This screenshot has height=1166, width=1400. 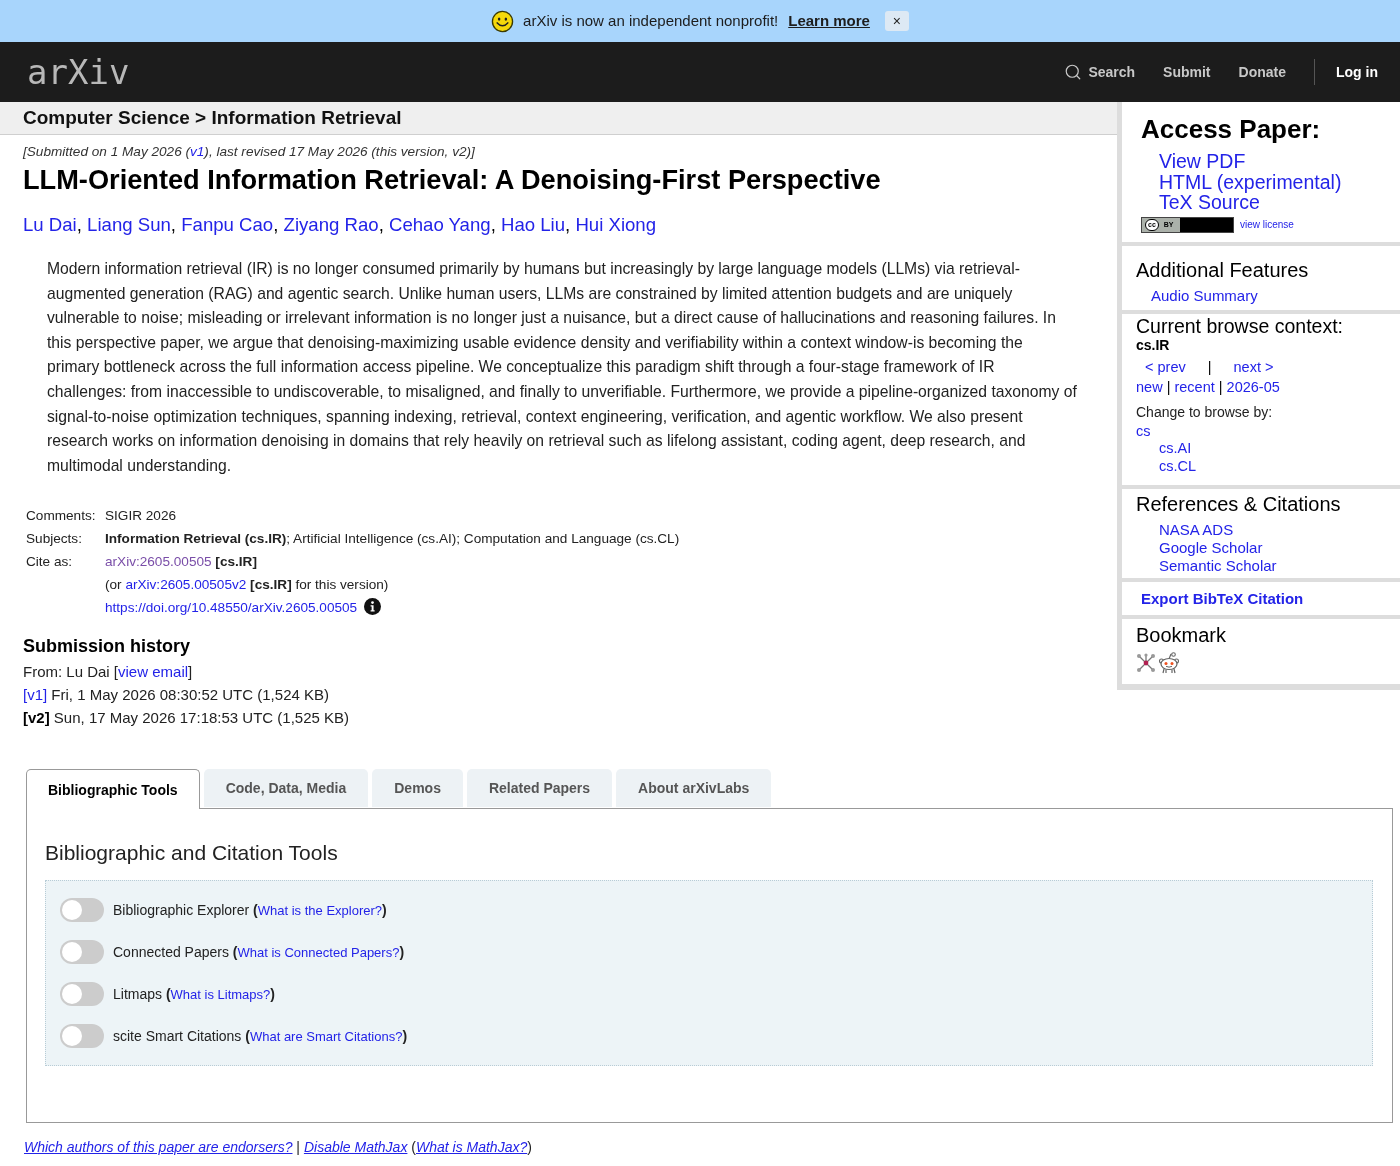 What do you see at coordinates (1100, 72) in the screenshot?
I see `search-button: Search` at bounding box center [1100, 72].